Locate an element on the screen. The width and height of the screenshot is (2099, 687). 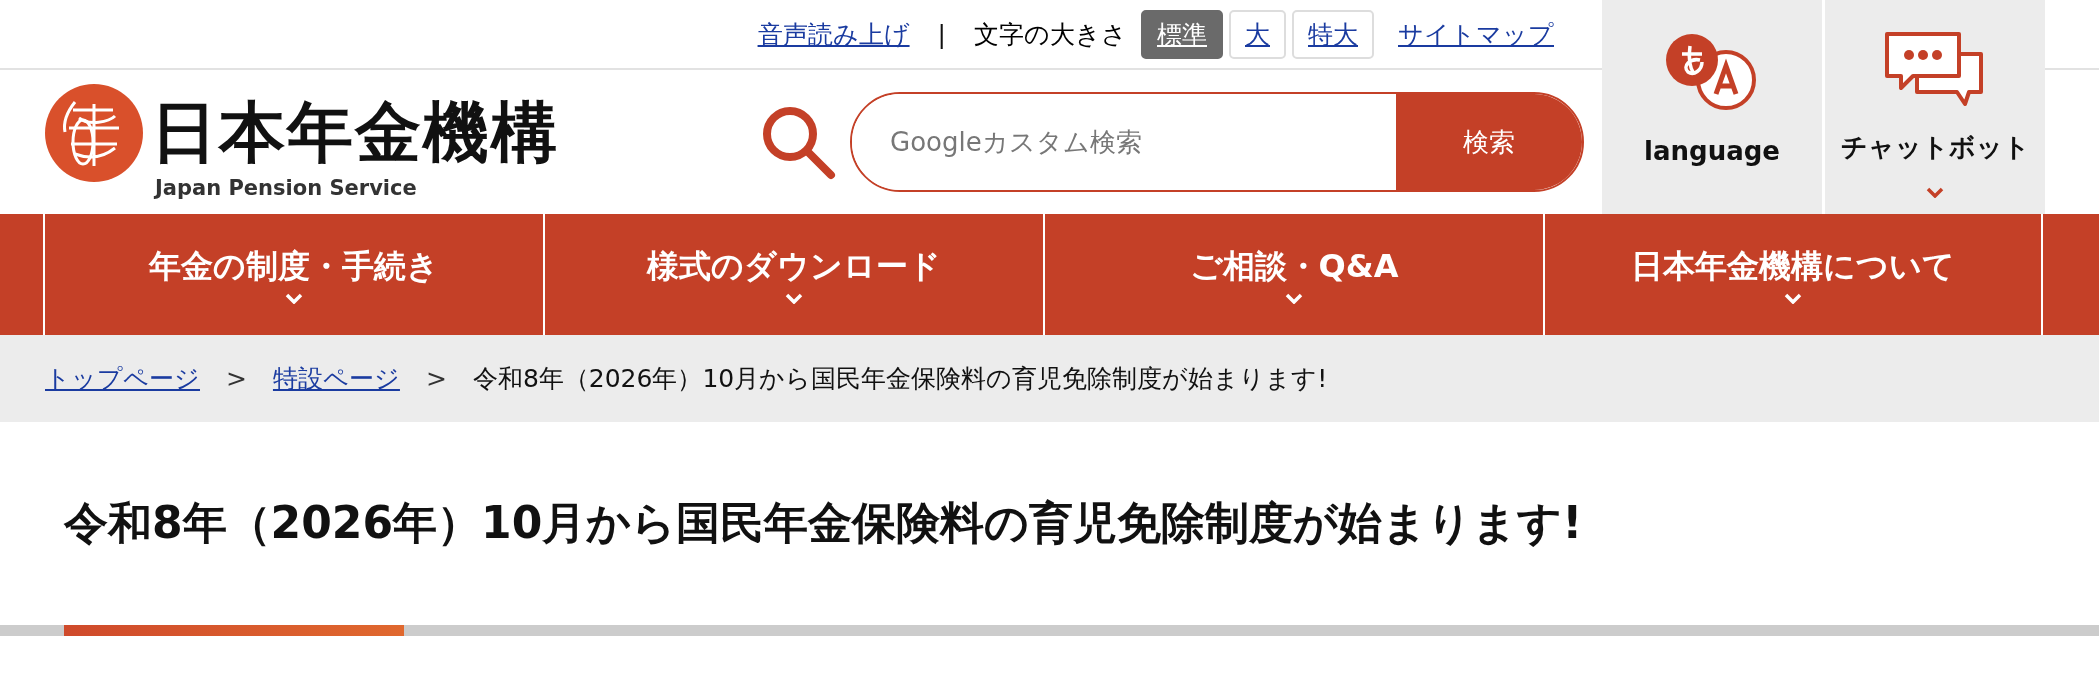
chatbot-button: チャットボット is located at coordinates (1935, 107).